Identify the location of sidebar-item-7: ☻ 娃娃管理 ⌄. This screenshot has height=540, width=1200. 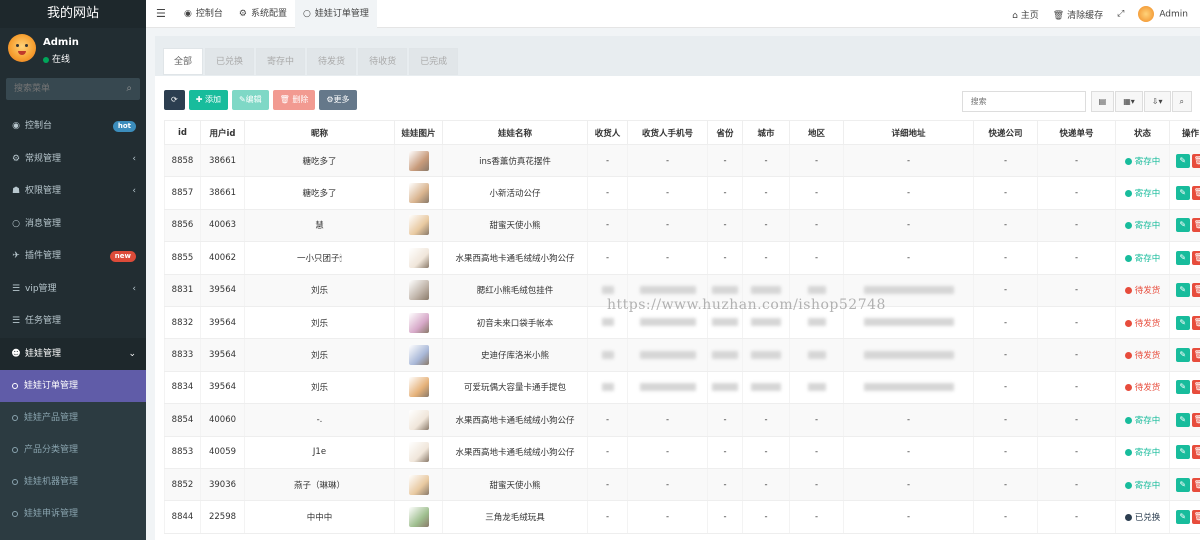
(73, 353).